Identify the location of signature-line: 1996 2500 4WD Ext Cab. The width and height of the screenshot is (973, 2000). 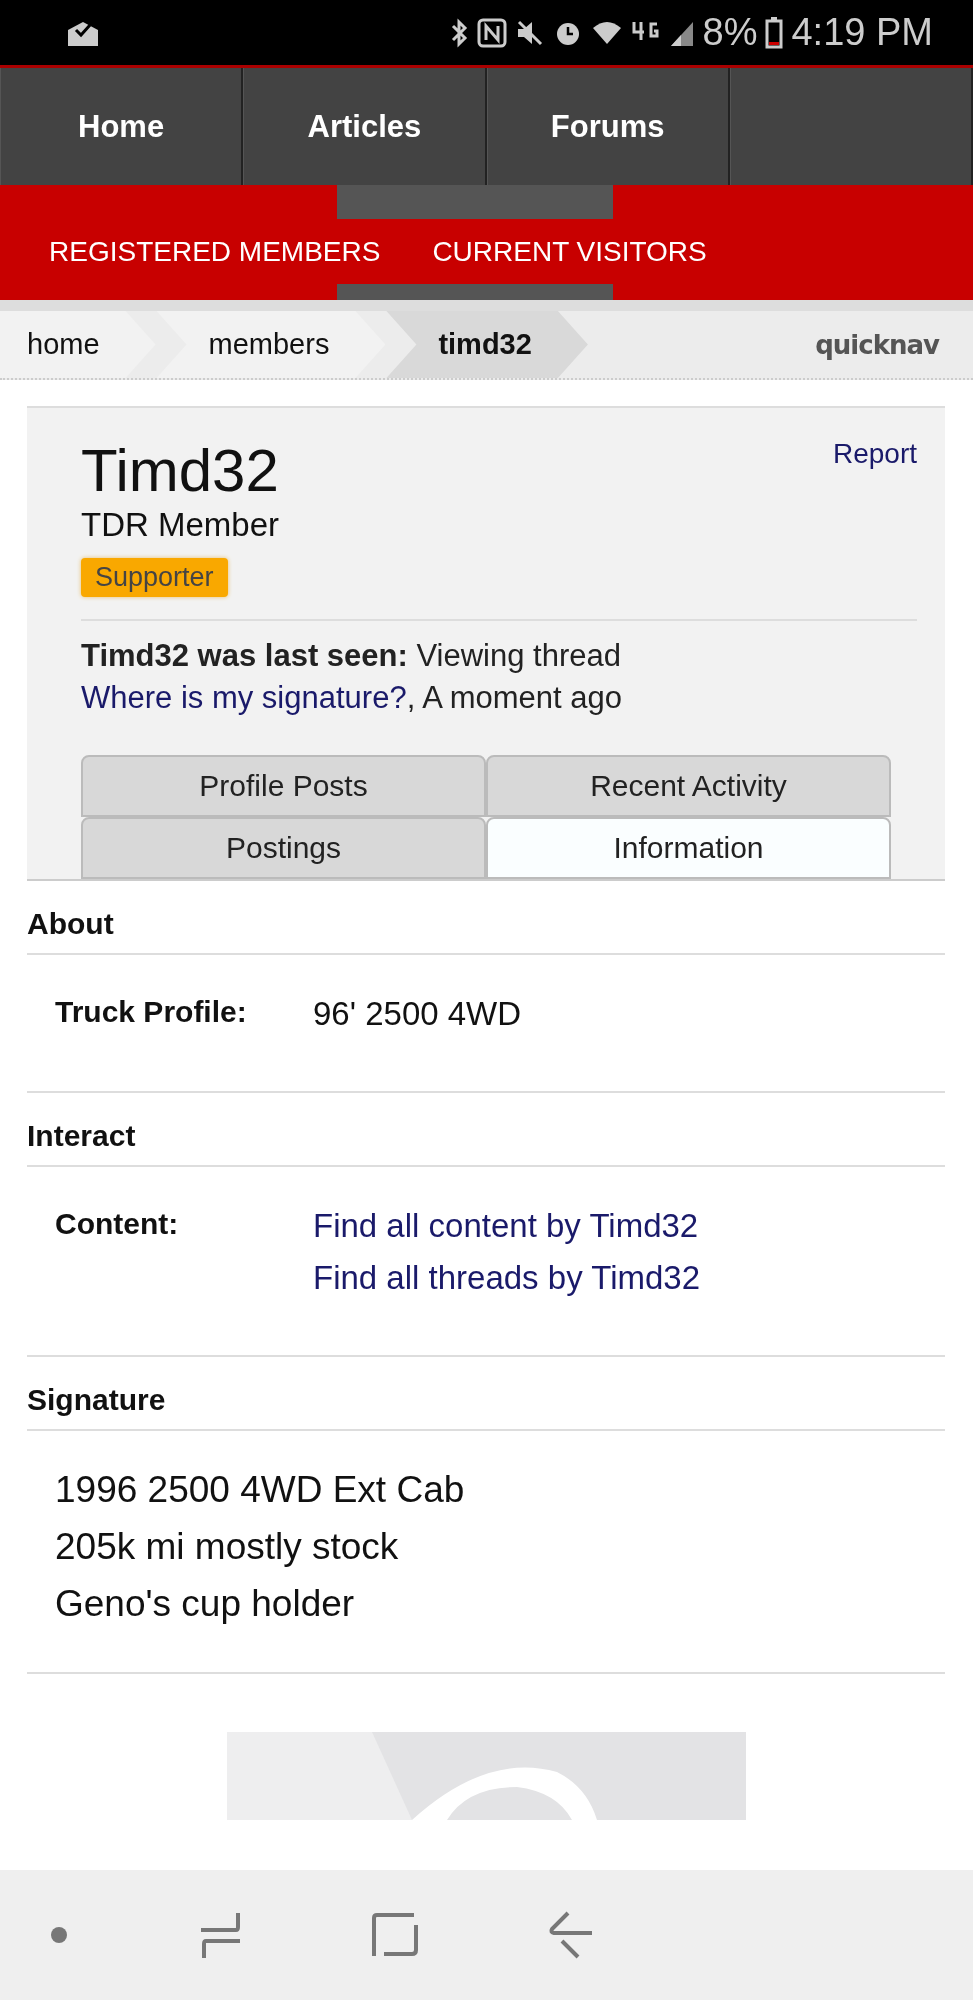
(260, 1489).